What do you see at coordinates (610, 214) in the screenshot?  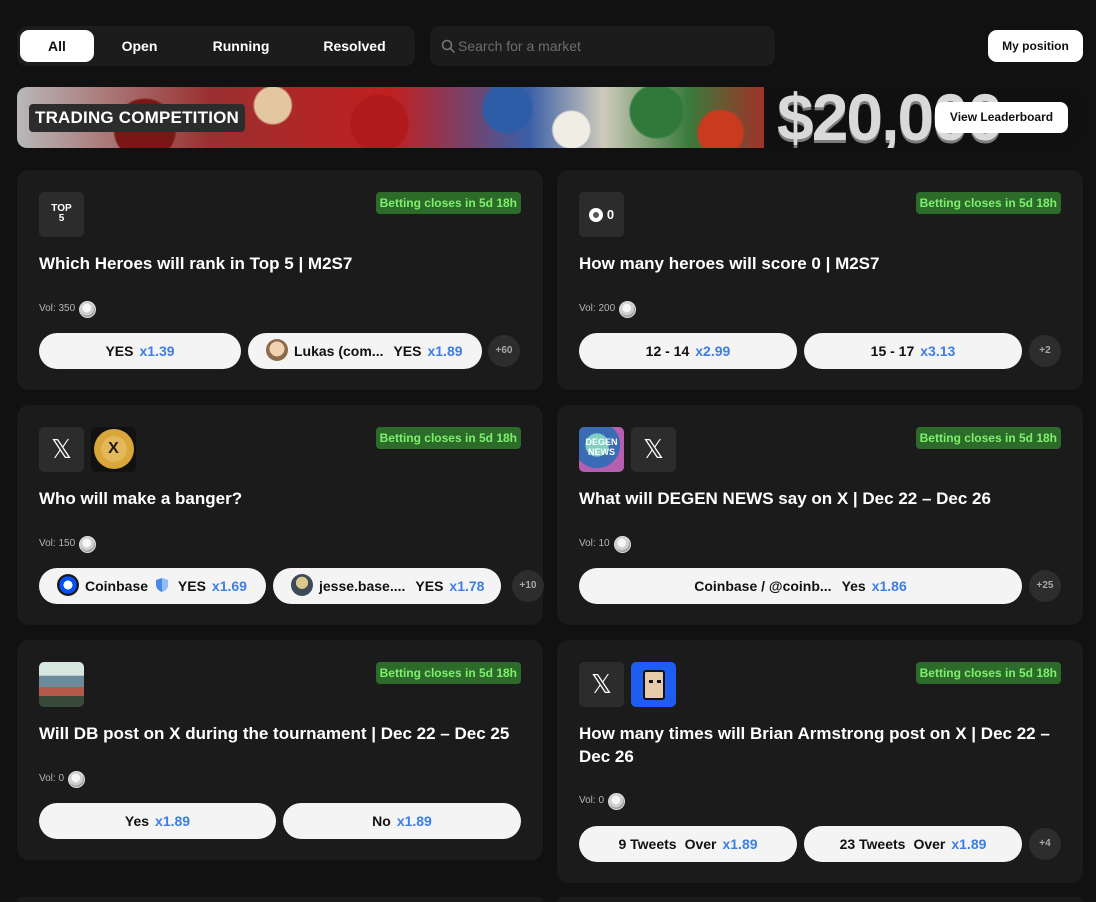 I see `zero-score-label: 0` at bounding box center [610, 214].